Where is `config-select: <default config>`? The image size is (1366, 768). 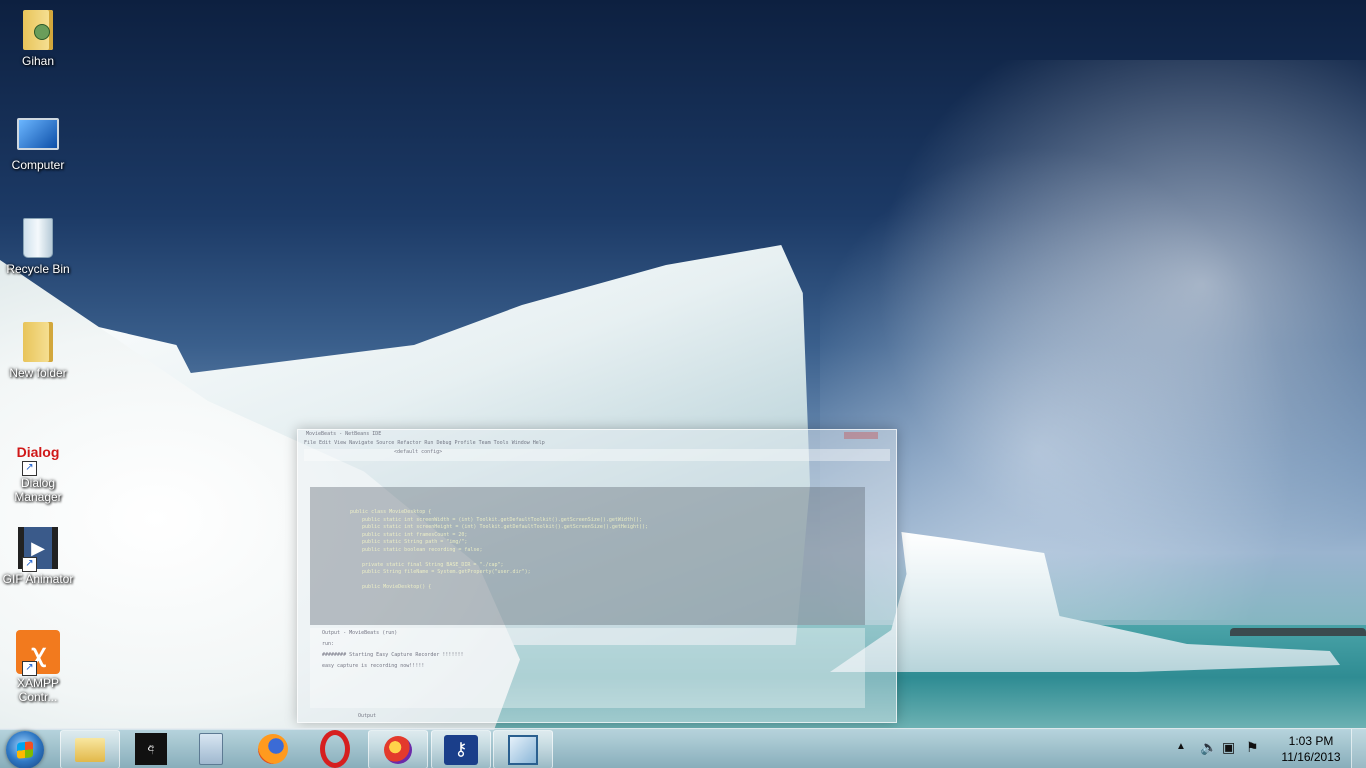 config-select: <default config> is located at coordinates (418, 452).